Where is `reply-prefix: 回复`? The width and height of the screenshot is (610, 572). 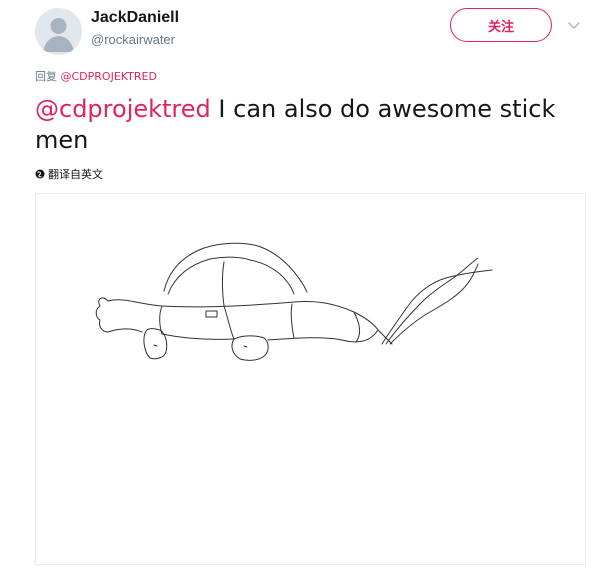
reply-prefix: 回复 is located at coordinates (48, 76).